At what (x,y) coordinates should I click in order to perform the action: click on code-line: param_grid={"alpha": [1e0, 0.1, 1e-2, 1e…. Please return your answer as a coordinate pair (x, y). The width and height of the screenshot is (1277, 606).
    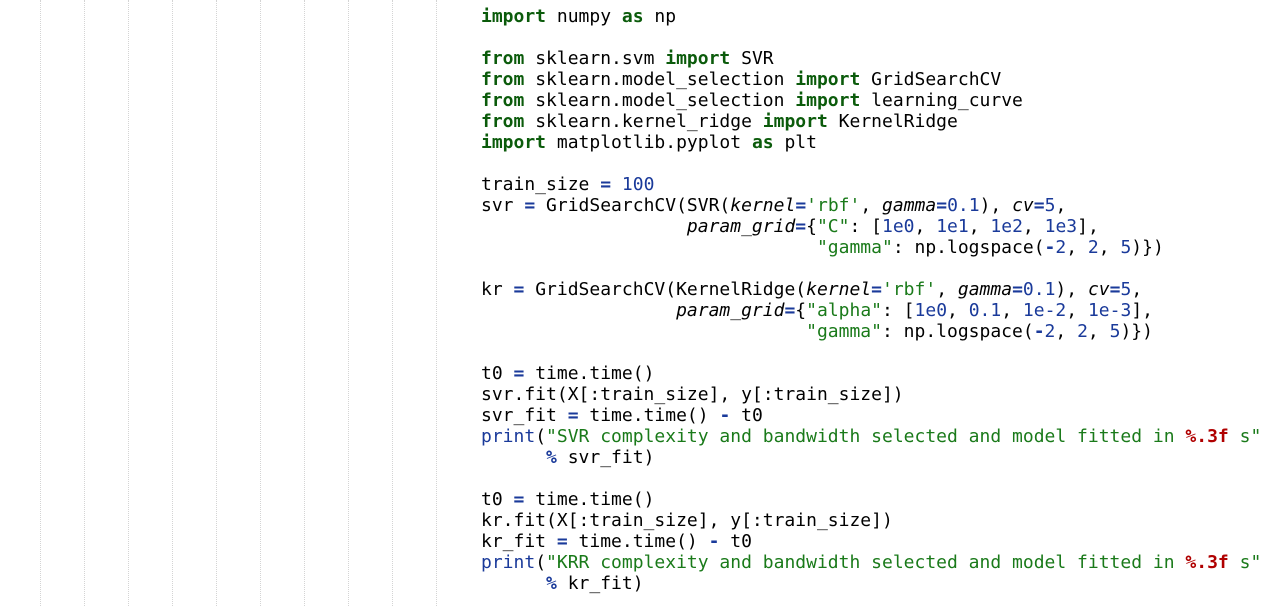
    Looking at the image, I should click on (871, 310).